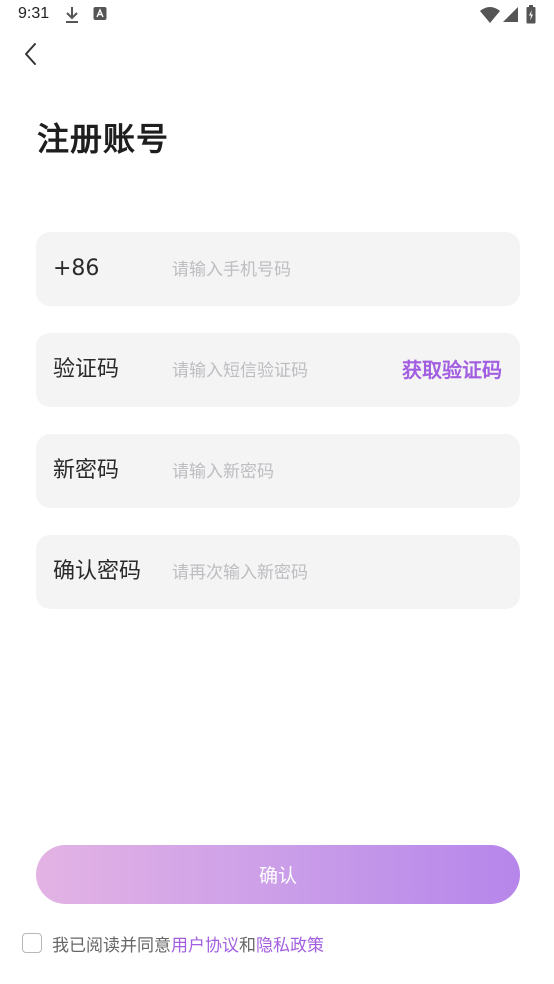  I want to click on signal-icon, so click(510, 16).